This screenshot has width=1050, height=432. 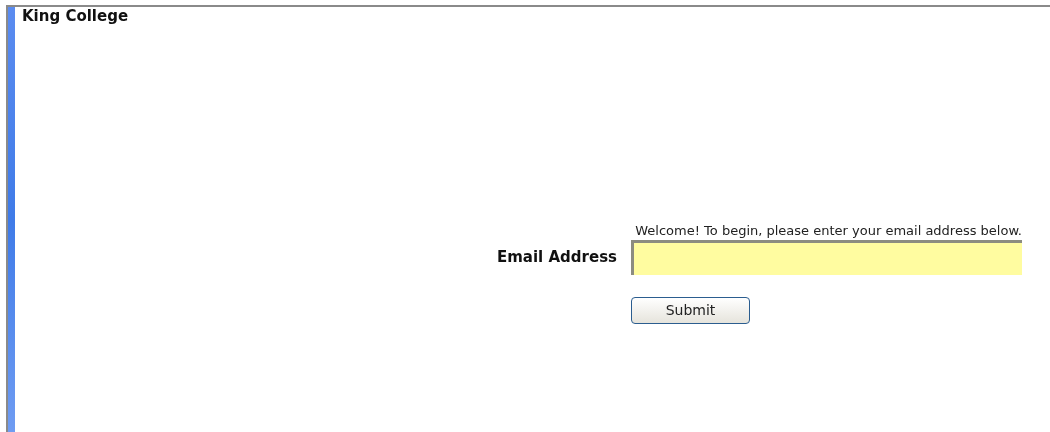 What do you see at coordinates (826, 257) in the screenshot?
I see `email-field` at bounding box center [826, 257].